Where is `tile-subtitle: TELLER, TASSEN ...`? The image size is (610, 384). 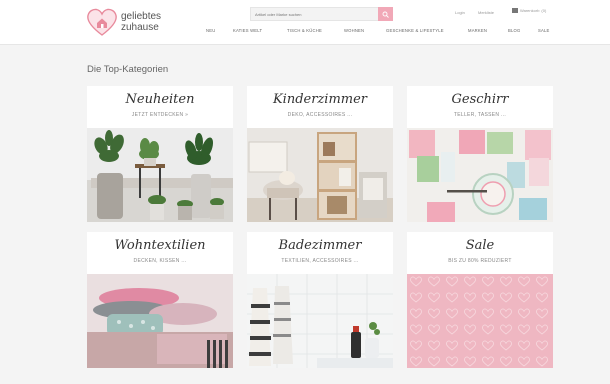
tile-subtitle: TELLER, TASSEN ... is located at coordinates (480, 115).